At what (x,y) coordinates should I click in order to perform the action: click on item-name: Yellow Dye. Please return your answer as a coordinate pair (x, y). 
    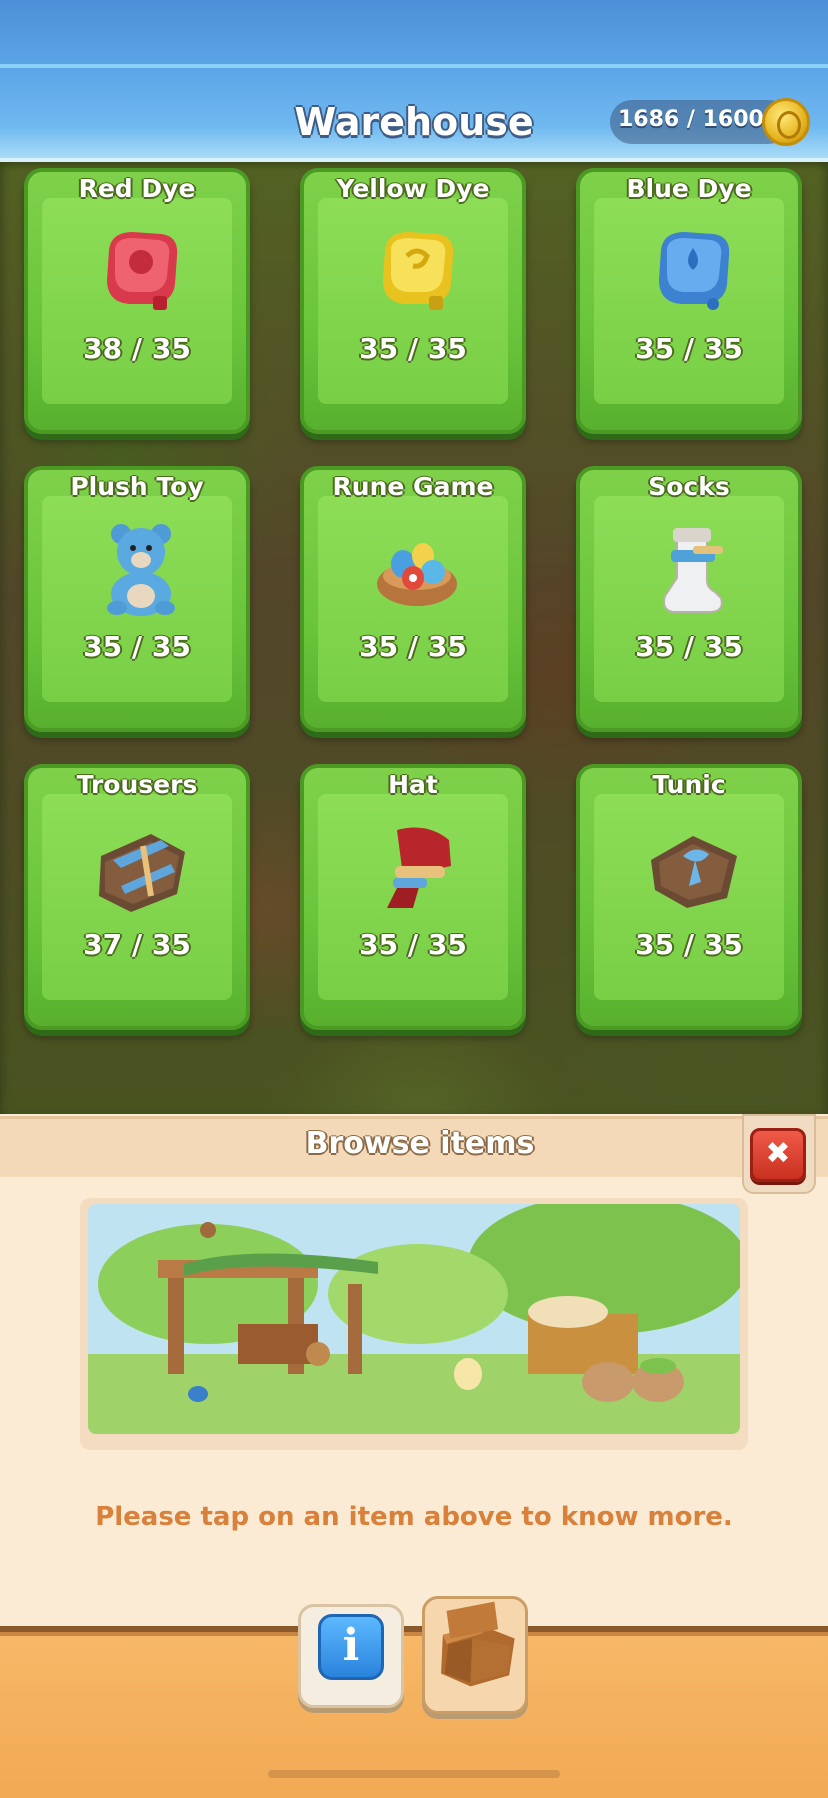
    Looking at the image, I should click on (413, 188).